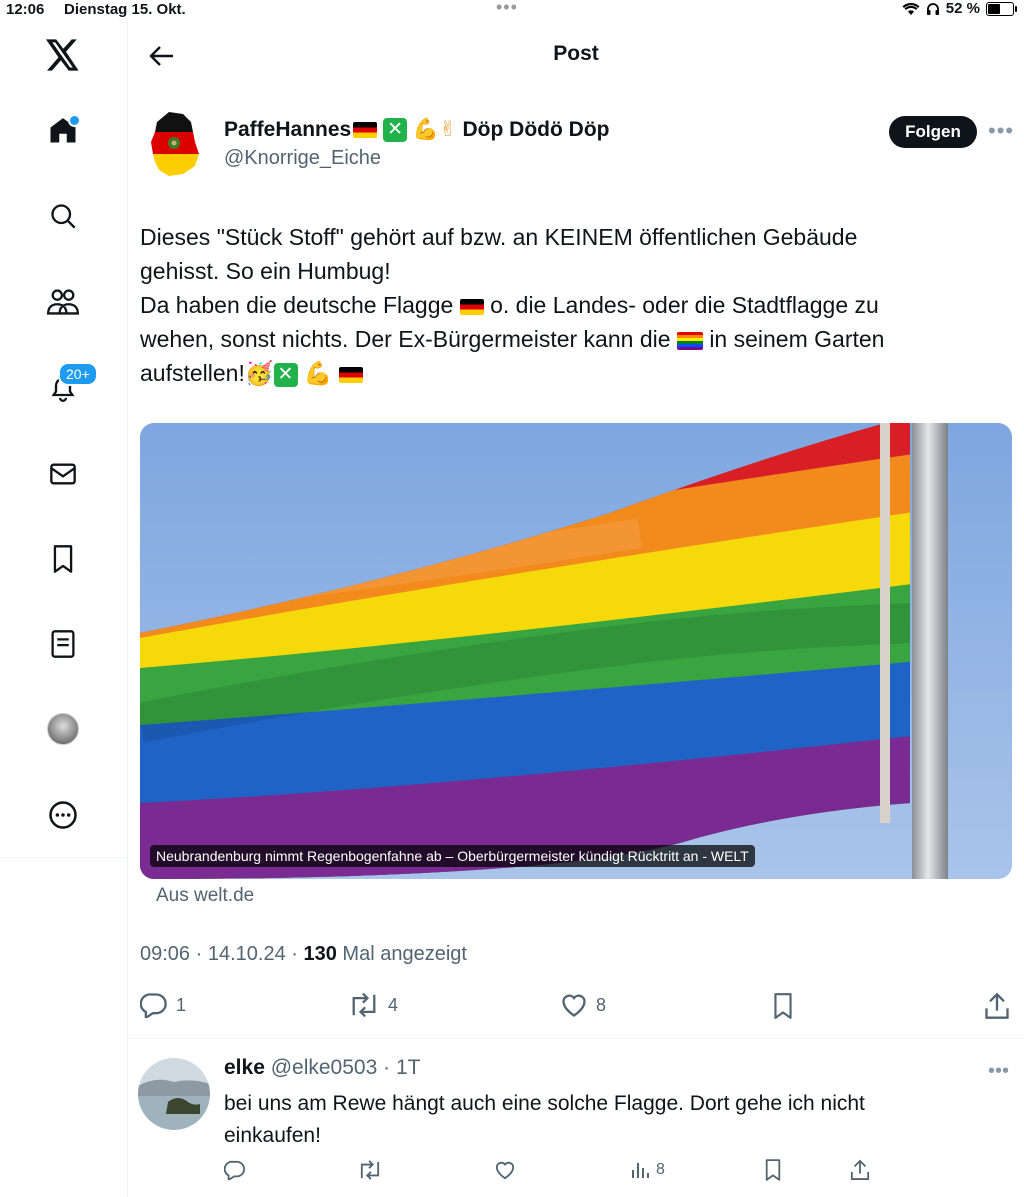 The width and height of the screenshot is (1024, 1197). I want to click on reply-actions: 8, so click(576, 1173).